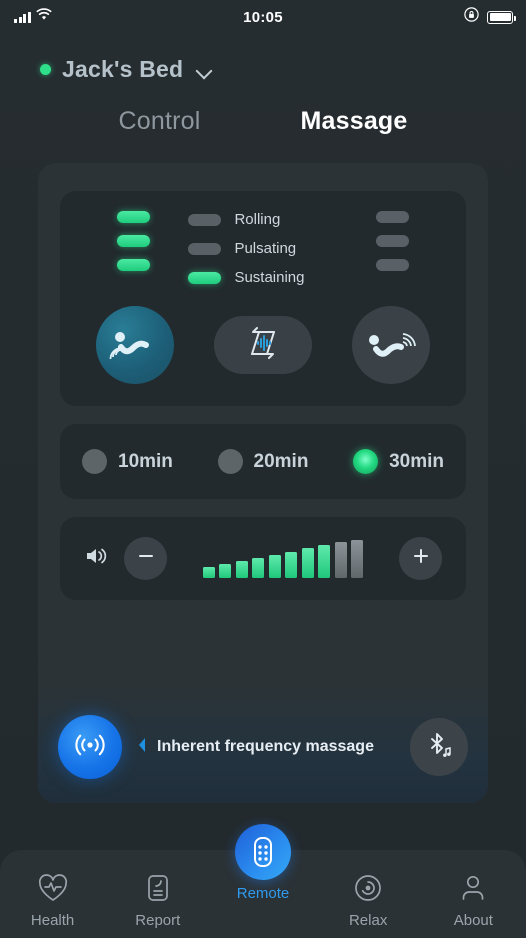  Describe the element at coordinates (368, 920) in the screenshot. I see `nav-label: Relax` at that location.